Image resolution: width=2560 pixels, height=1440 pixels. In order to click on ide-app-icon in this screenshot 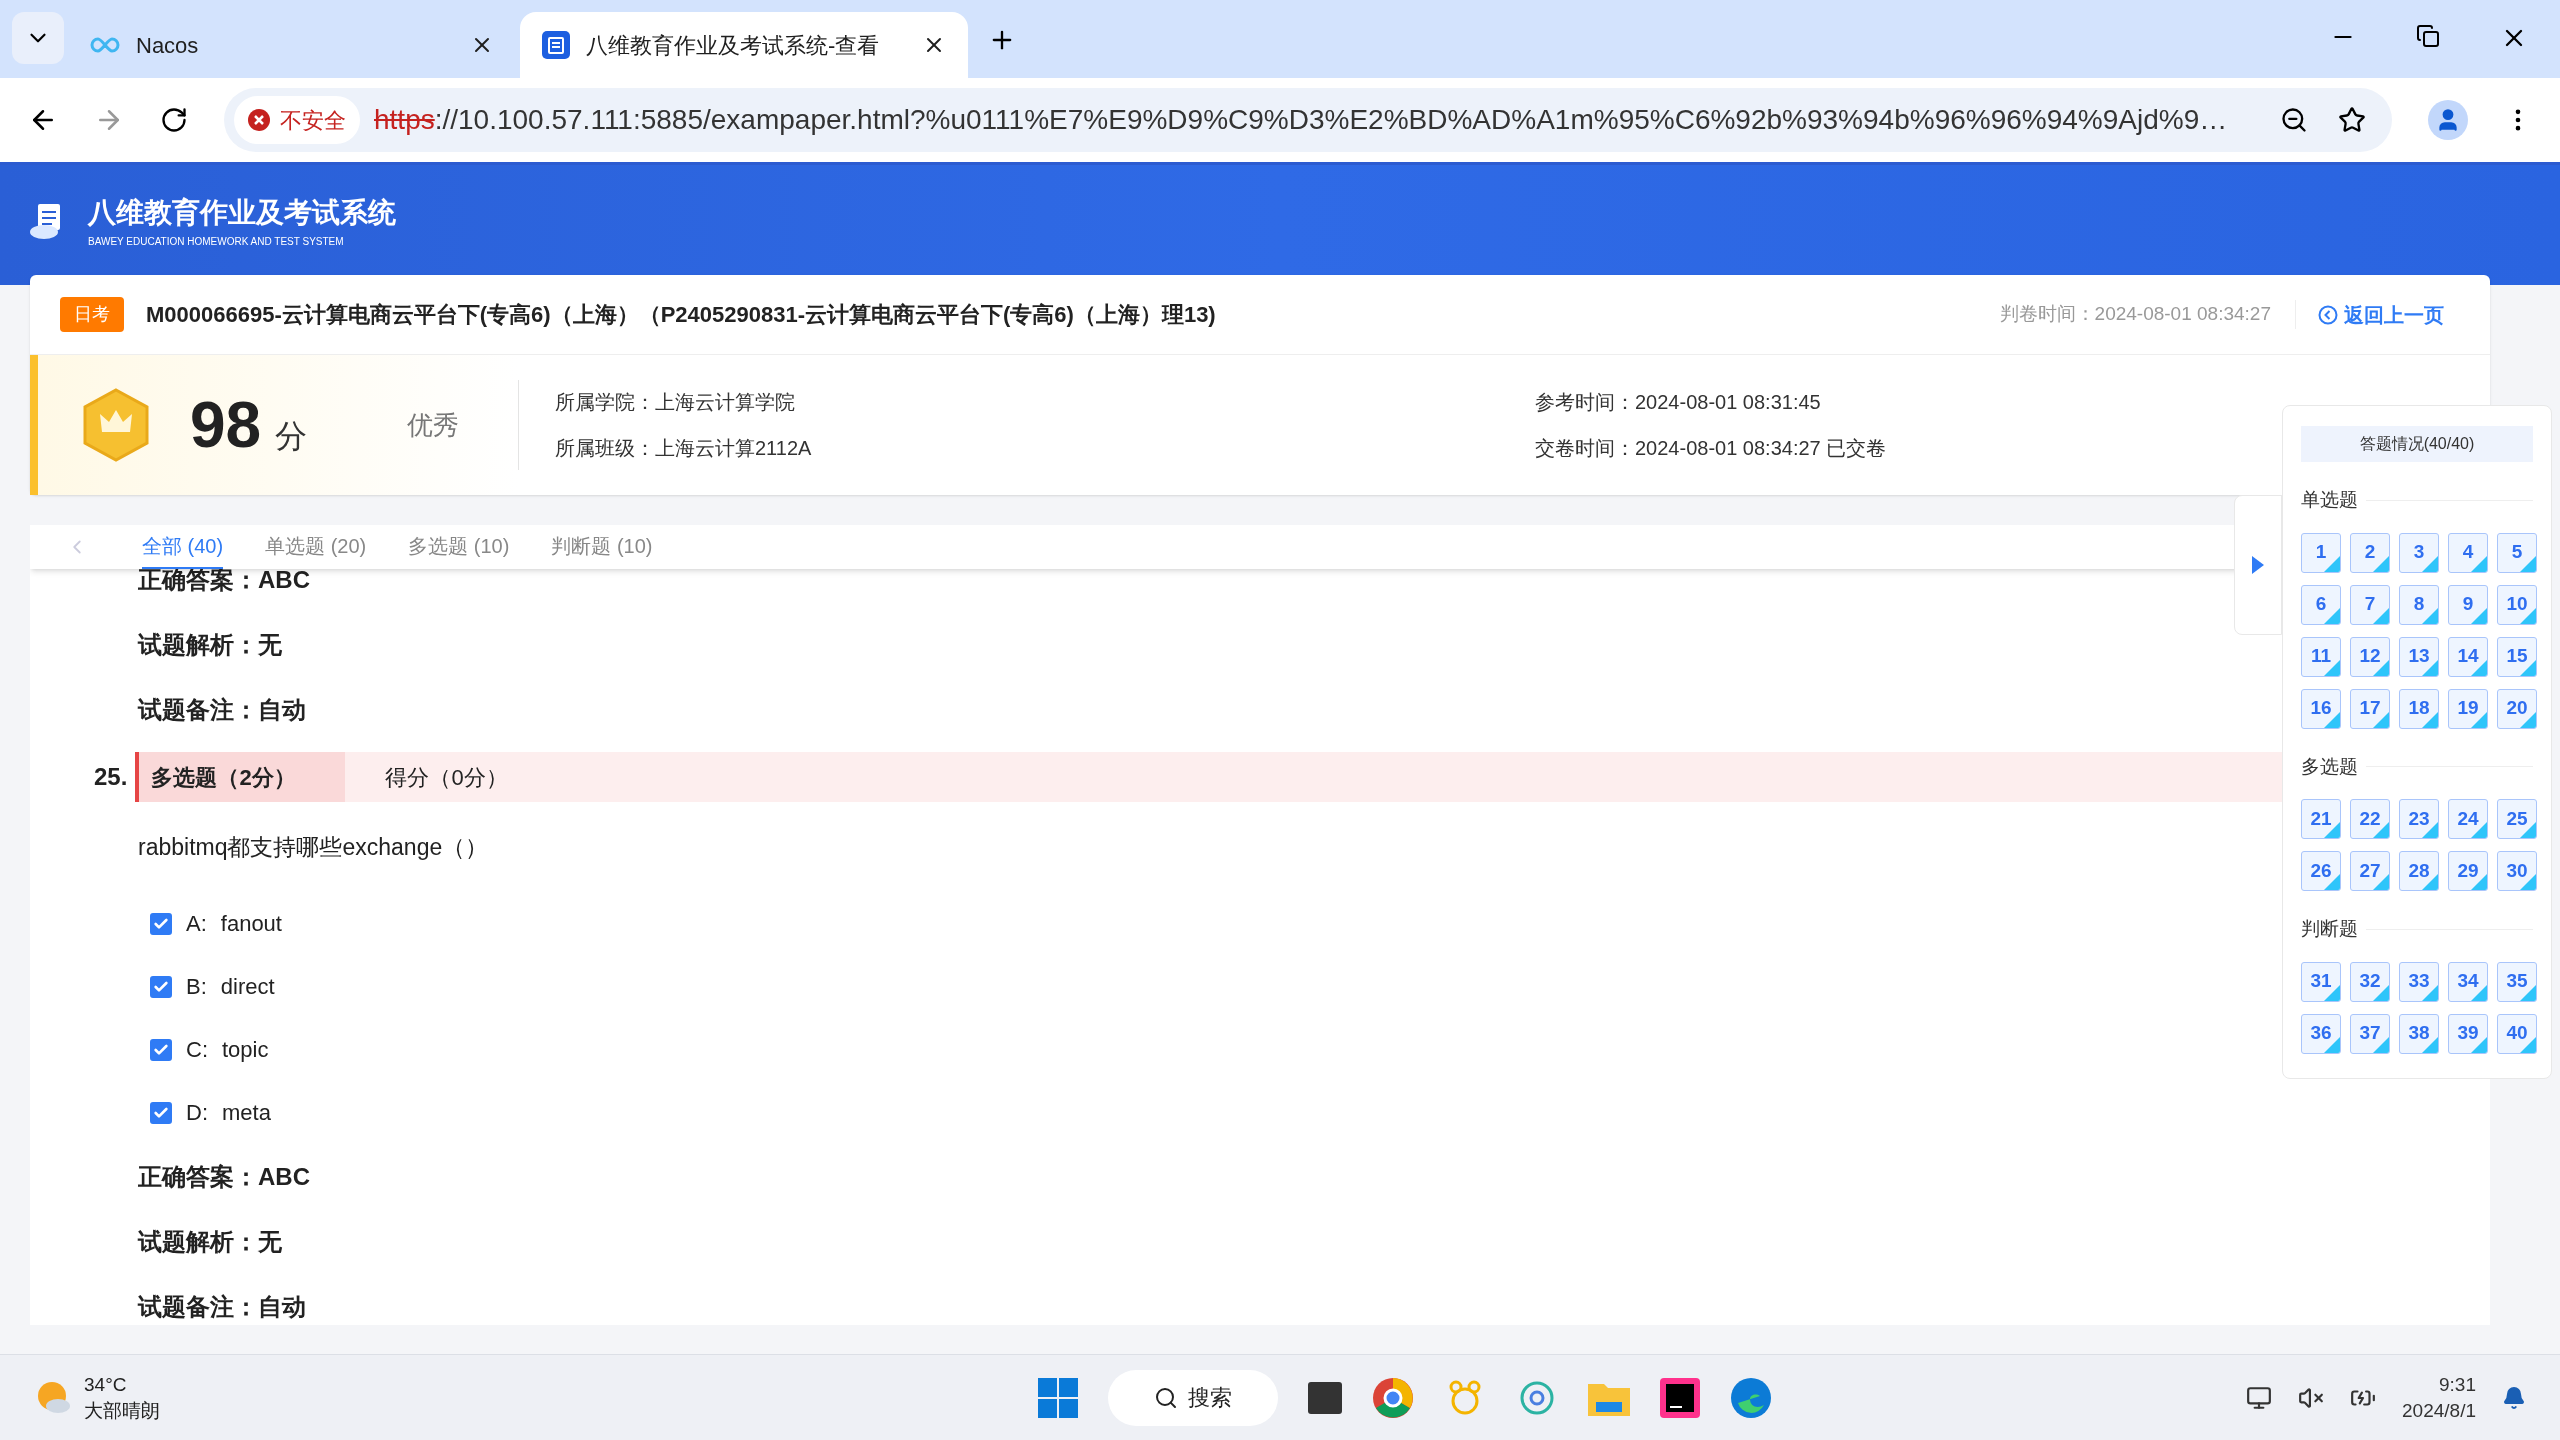, I will do `click(1680, 1397)`.